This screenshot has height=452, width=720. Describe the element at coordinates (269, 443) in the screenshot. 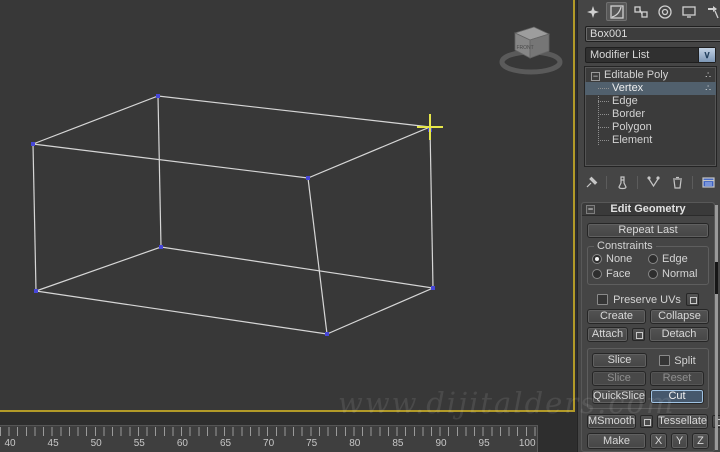

I see `timeline-frame-label: 70` at that location.